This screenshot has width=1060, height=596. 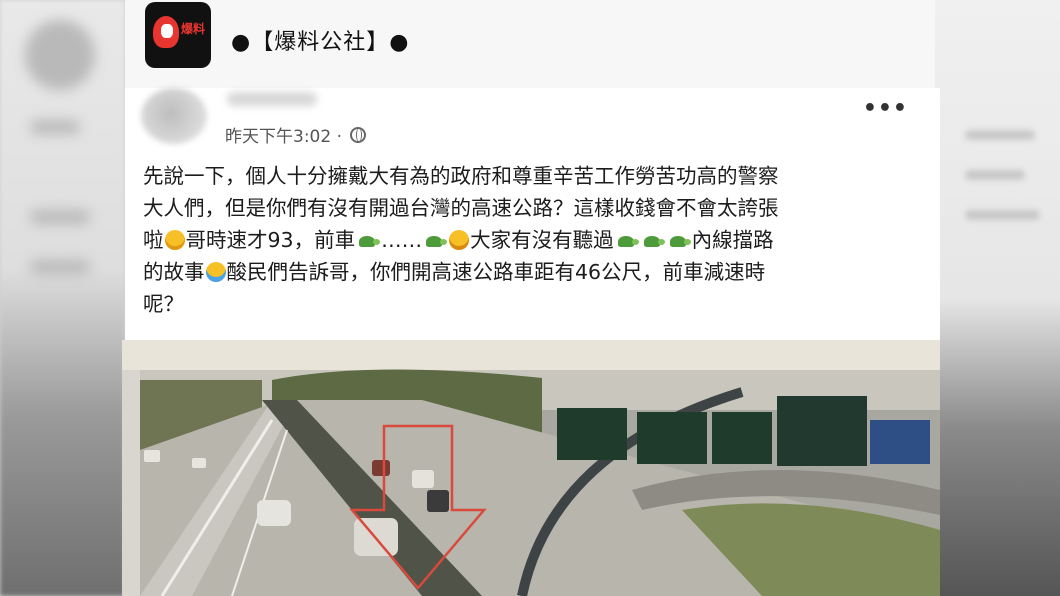 I want to click on post-meta: 昨天下午3:02 ·, so click(x=295, y=134).